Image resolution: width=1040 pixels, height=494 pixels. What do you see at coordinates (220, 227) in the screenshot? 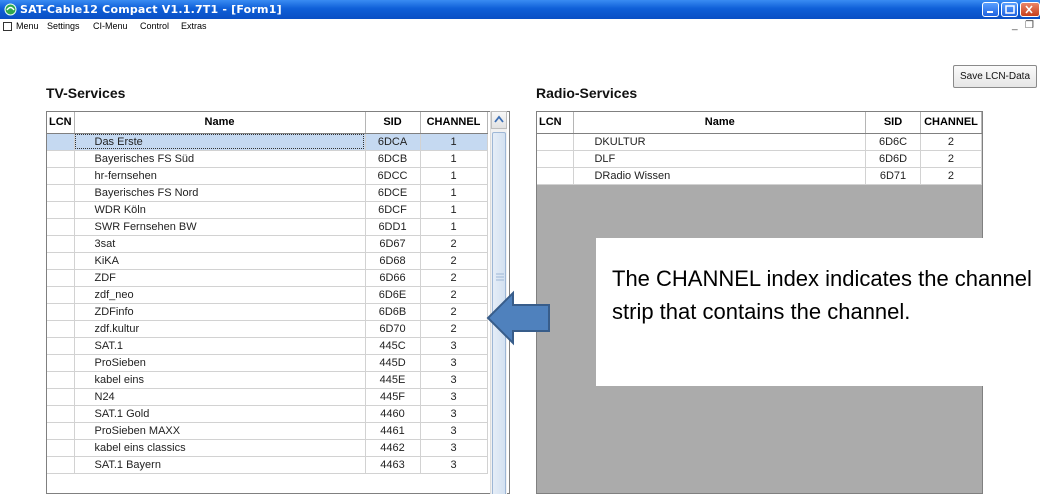
I see `tv-name-cell: SWR Fernsehen BW` at bounding box center [220, 227].